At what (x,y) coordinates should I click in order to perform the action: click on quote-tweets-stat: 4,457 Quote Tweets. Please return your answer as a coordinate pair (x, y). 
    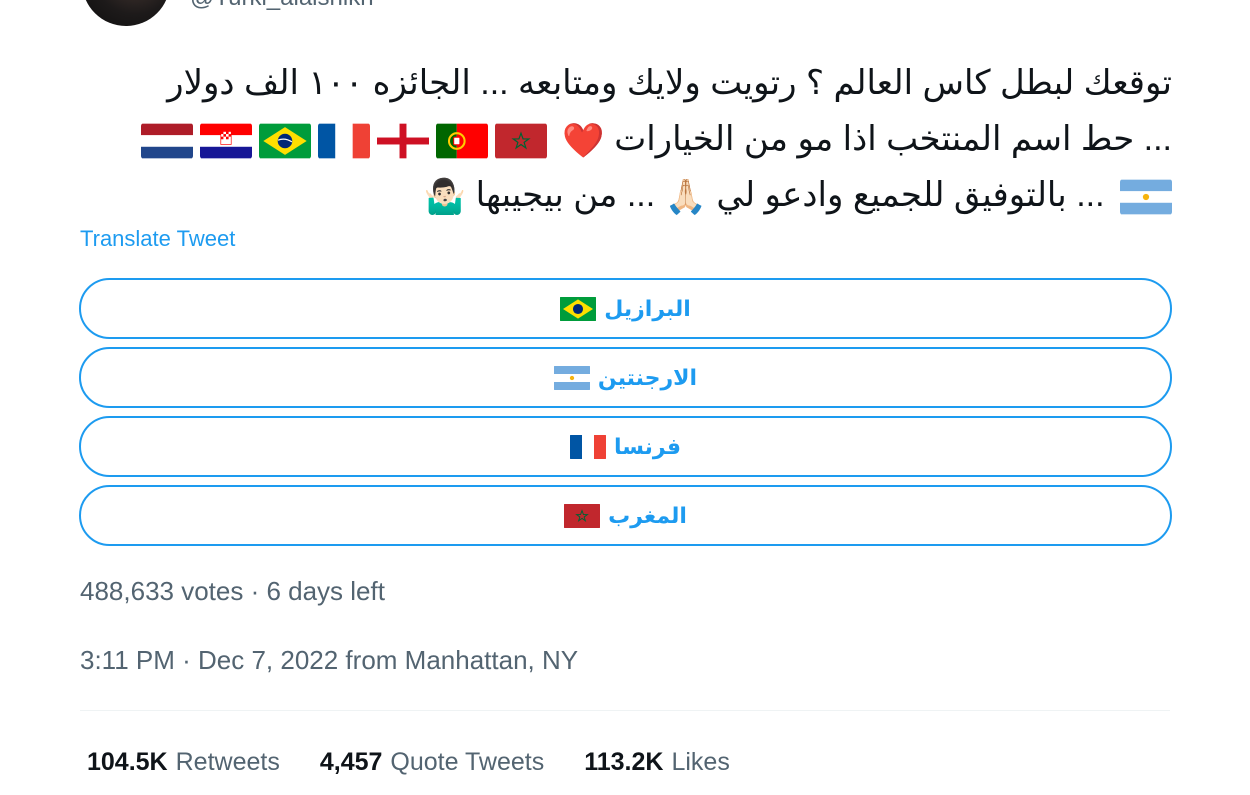
    Looking at the image, I should click on (432, 762).